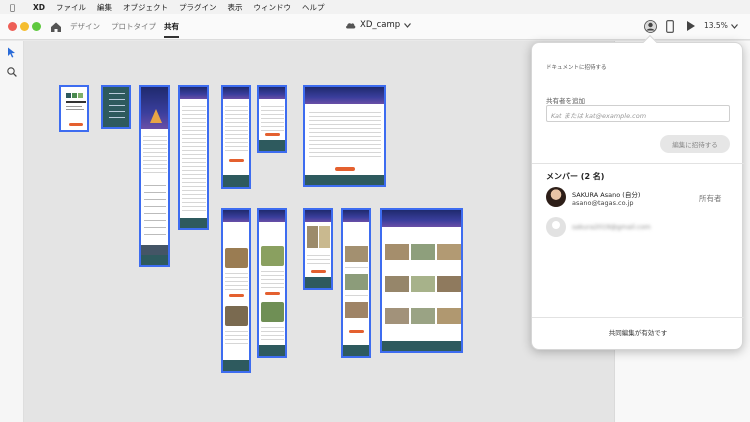 The height and width of the screenshot is (422, 750). I want to click on menu-app: XD, so click(39, 7).